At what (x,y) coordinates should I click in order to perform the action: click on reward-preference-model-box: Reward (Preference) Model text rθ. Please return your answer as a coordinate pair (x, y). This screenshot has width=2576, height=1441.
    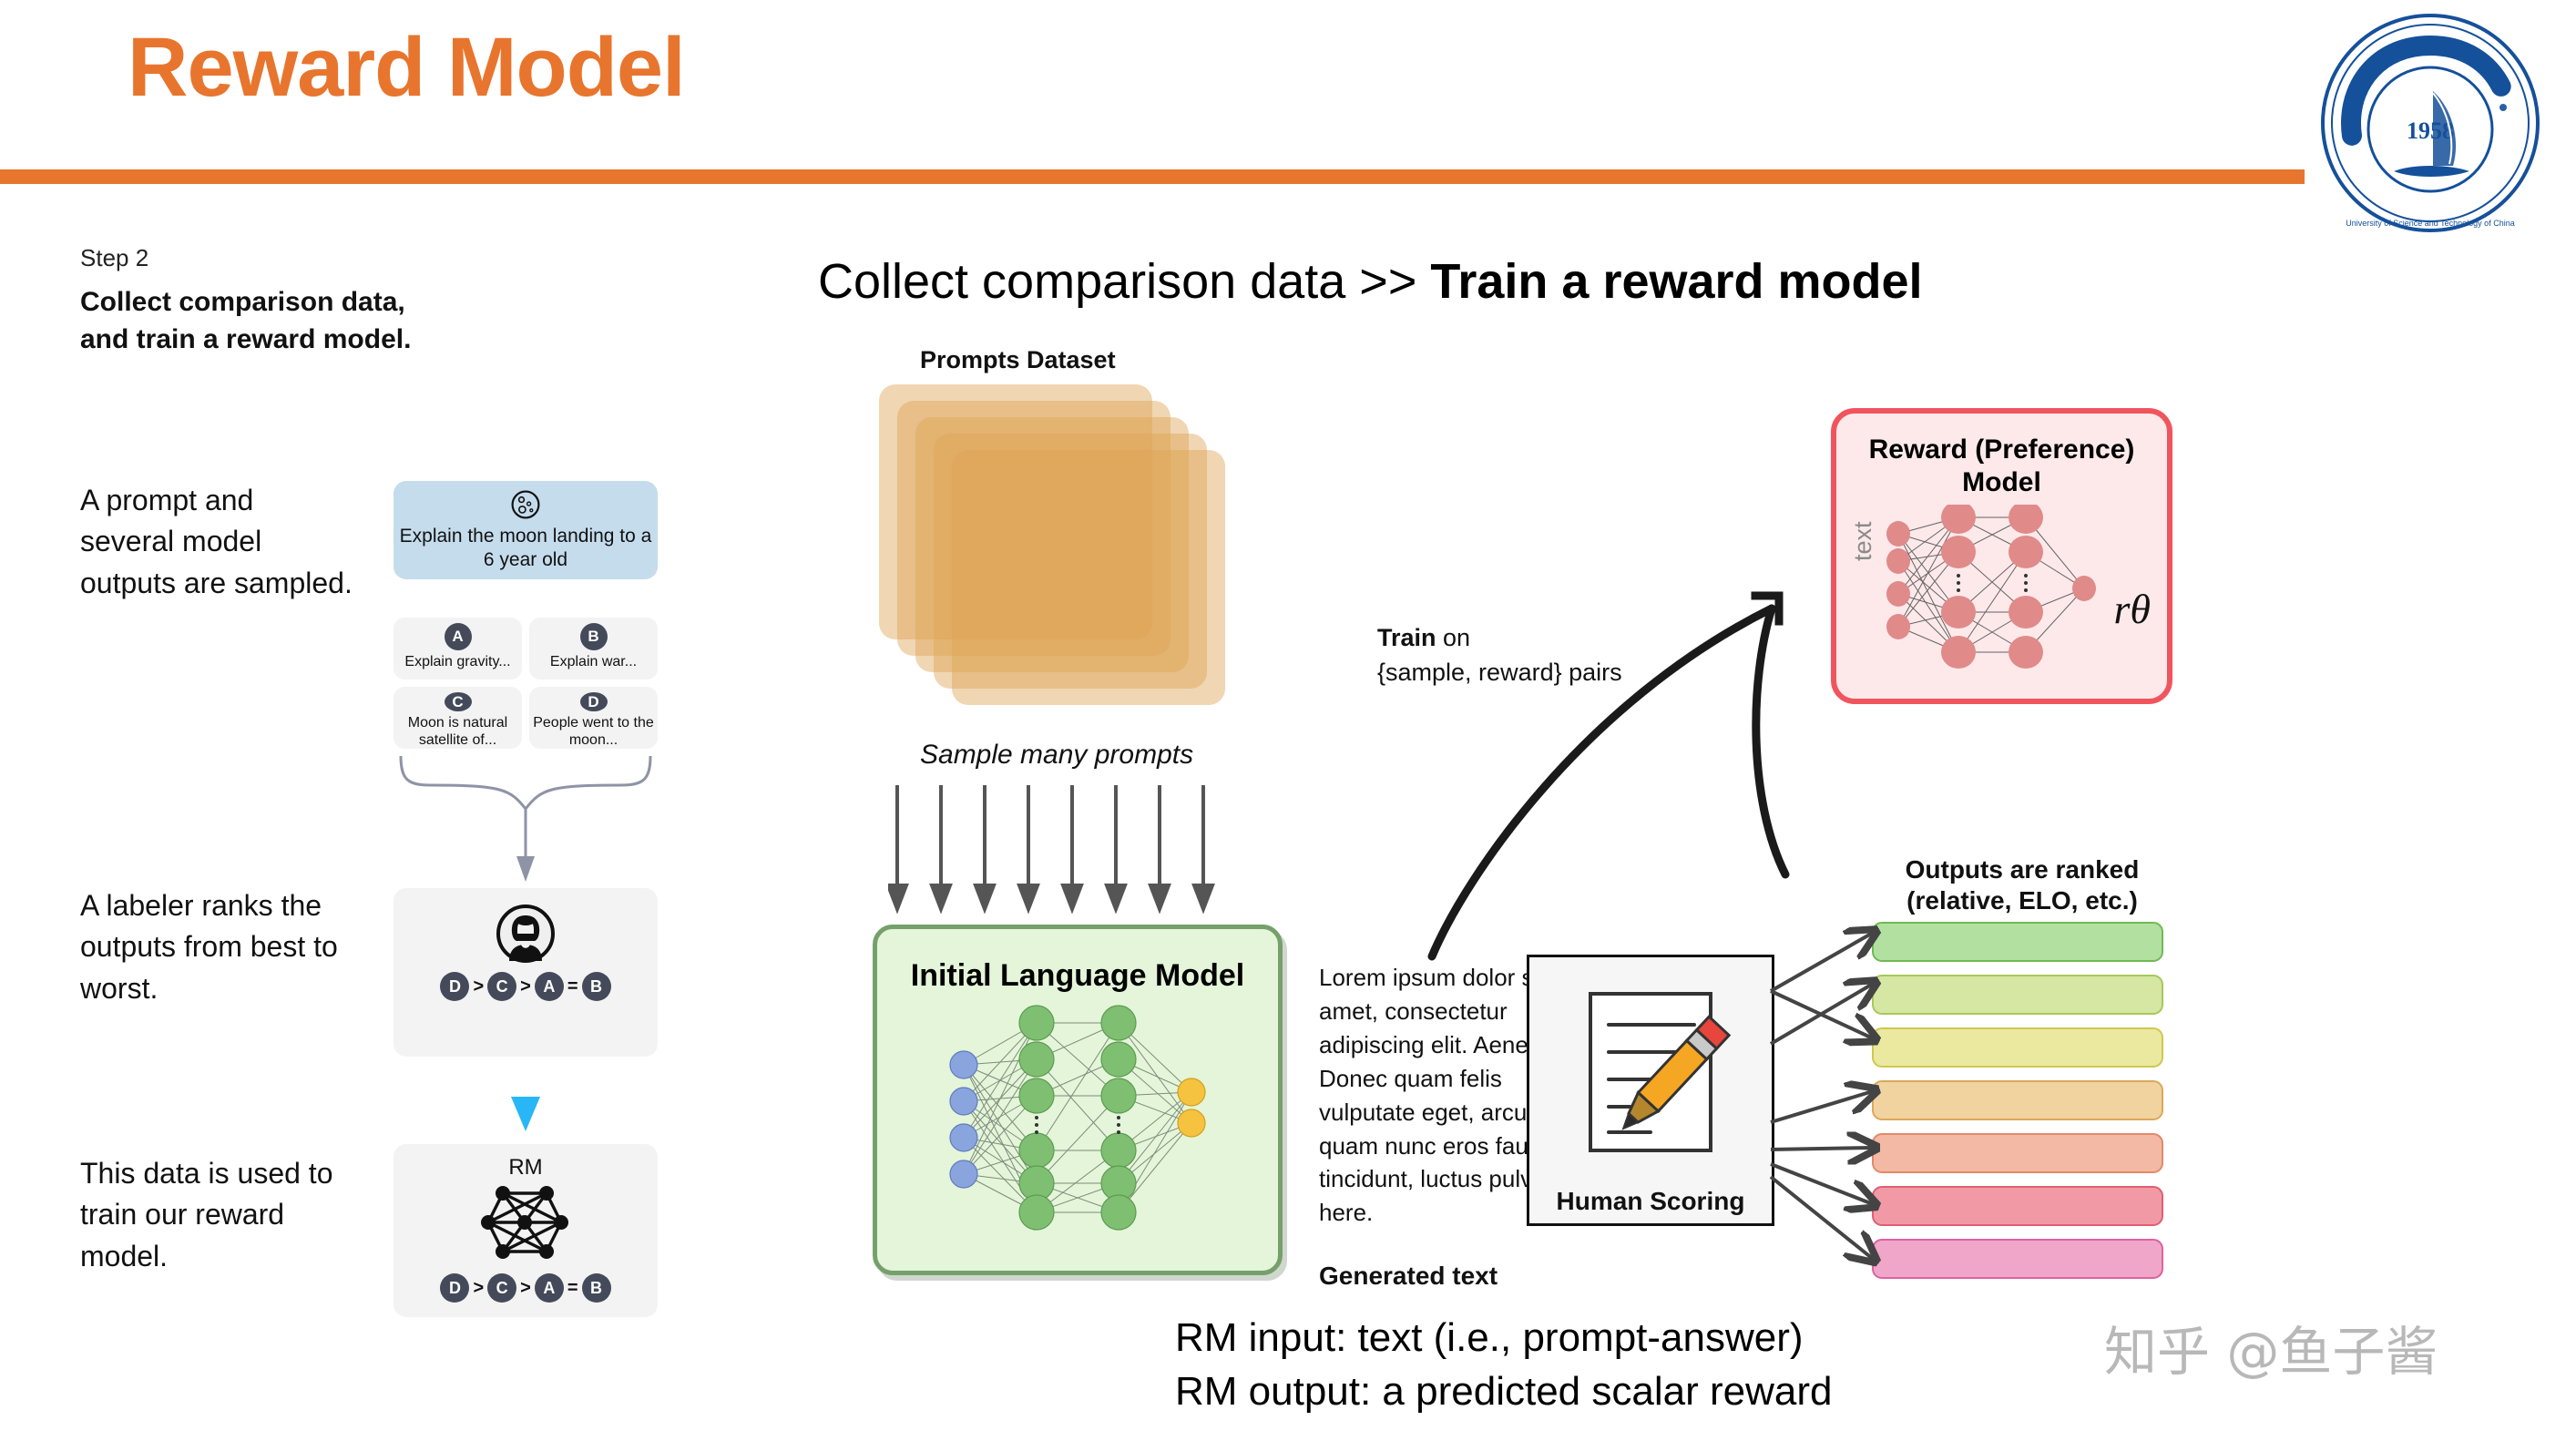
    Looking at the image, I should click on (2001, 556).